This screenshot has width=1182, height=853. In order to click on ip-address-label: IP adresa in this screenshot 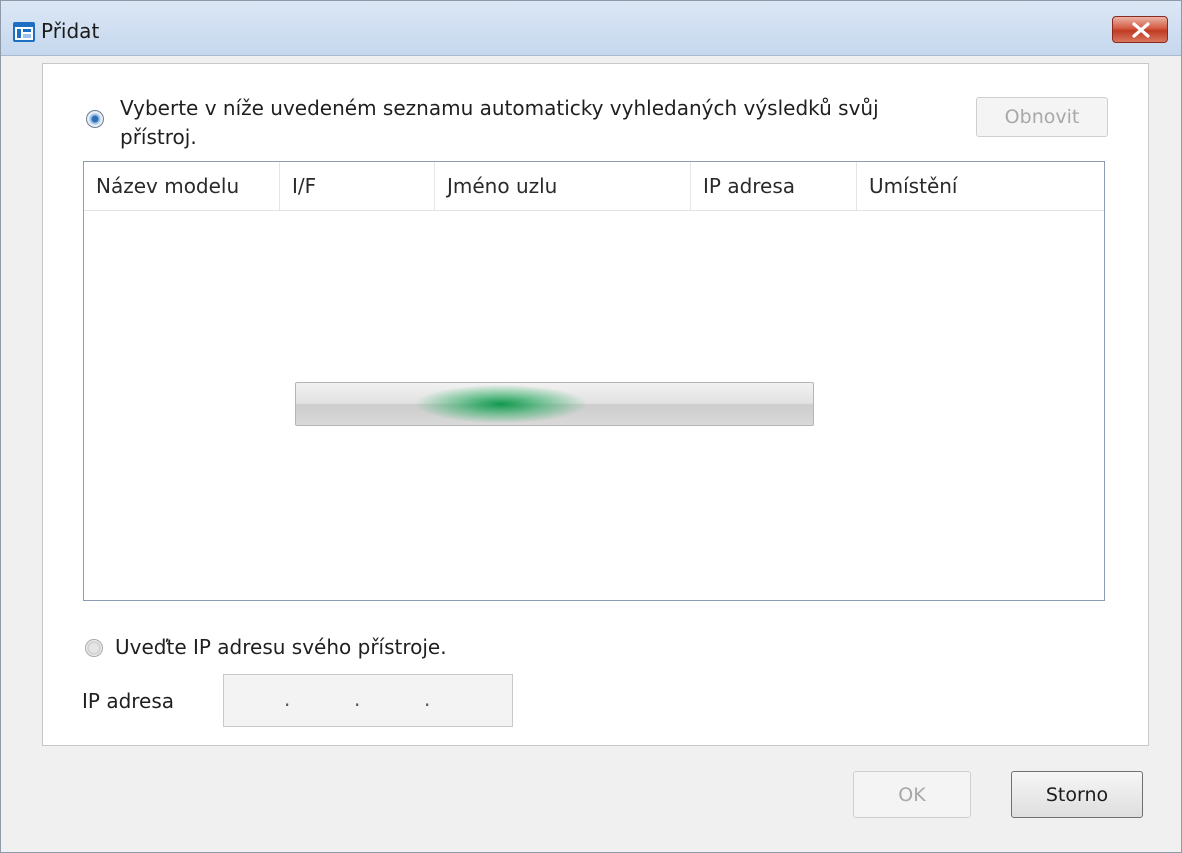, I will do `click(128, 701)`.